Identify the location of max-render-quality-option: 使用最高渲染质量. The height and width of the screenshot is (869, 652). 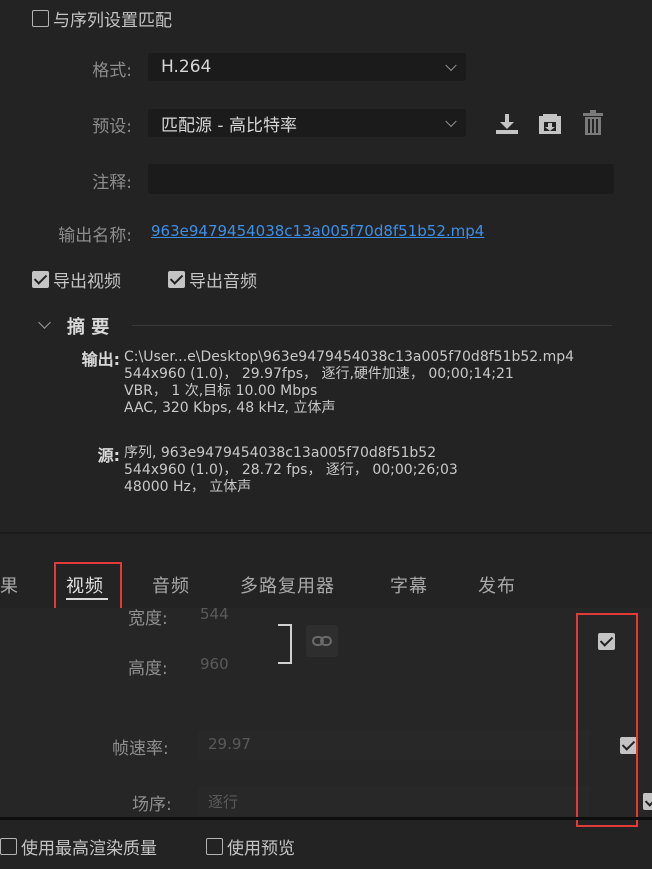
(78, 846).